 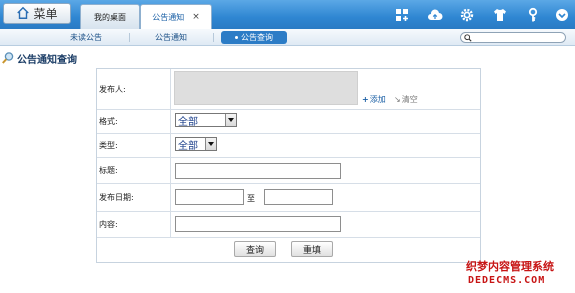 I want to click on subtab-label: 公告通知, so click(x=171, y=37).